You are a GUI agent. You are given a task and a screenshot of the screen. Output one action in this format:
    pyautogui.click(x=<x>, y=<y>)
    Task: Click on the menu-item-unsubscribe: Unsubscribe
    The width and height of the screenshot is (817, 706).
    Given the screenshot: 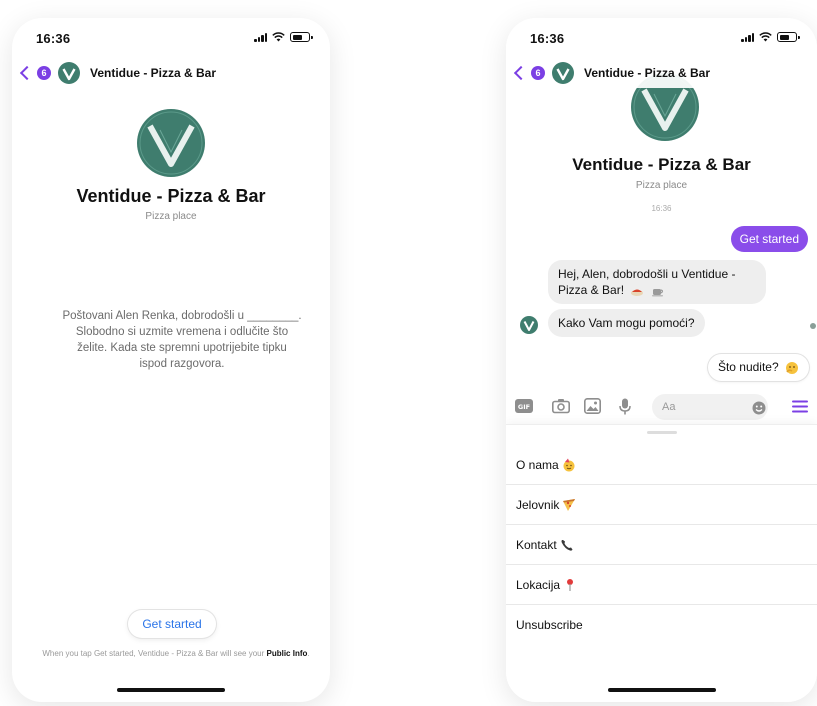 What is the action you would take?
    pyautogui.click(x=661, y=625)
    